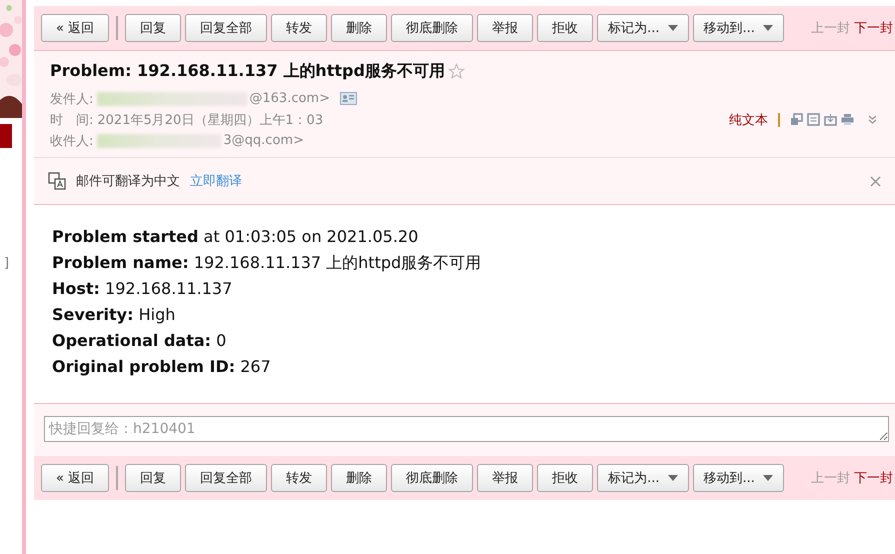 The image size is (895, 554). Describe the element at coordinates (72, 99) in the screenshot. I see `field-label: 发件人:` at that location.